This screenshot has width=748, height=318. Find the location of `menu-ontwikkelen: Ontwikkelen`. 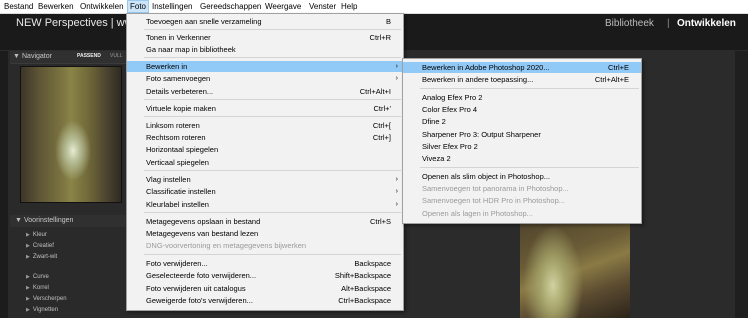

menu-ontwikkelen: Ontwikkelen is located at coordinates (102, 6).